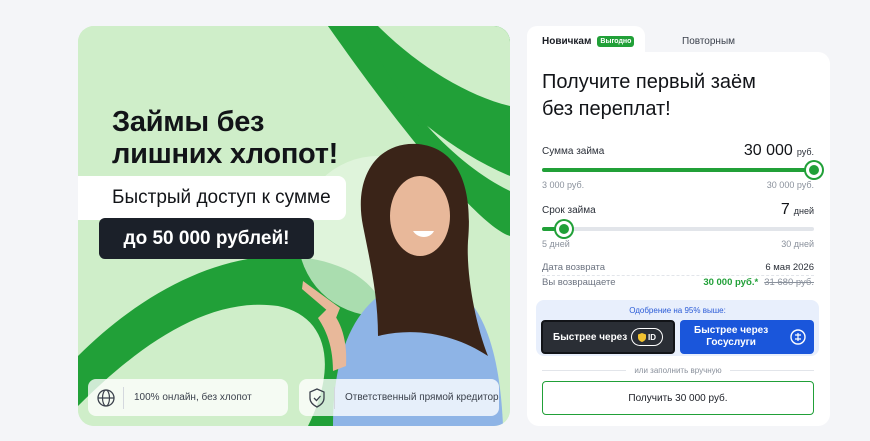 The height and width of the screenshot is (441, 870). I want to click on repay-values: 30 000 руб.* 31 680 руб., so click(758, 282).